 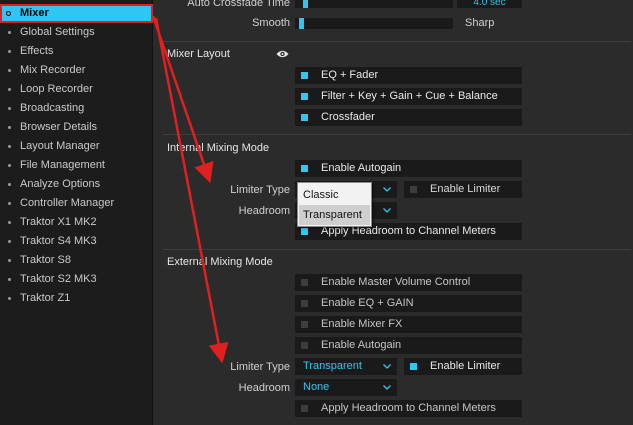 What do you see at coordinates (53, 70) in the screenshot?
I see `sidebar-item-label: Mix Recorder` at bounding box center [53, 70].